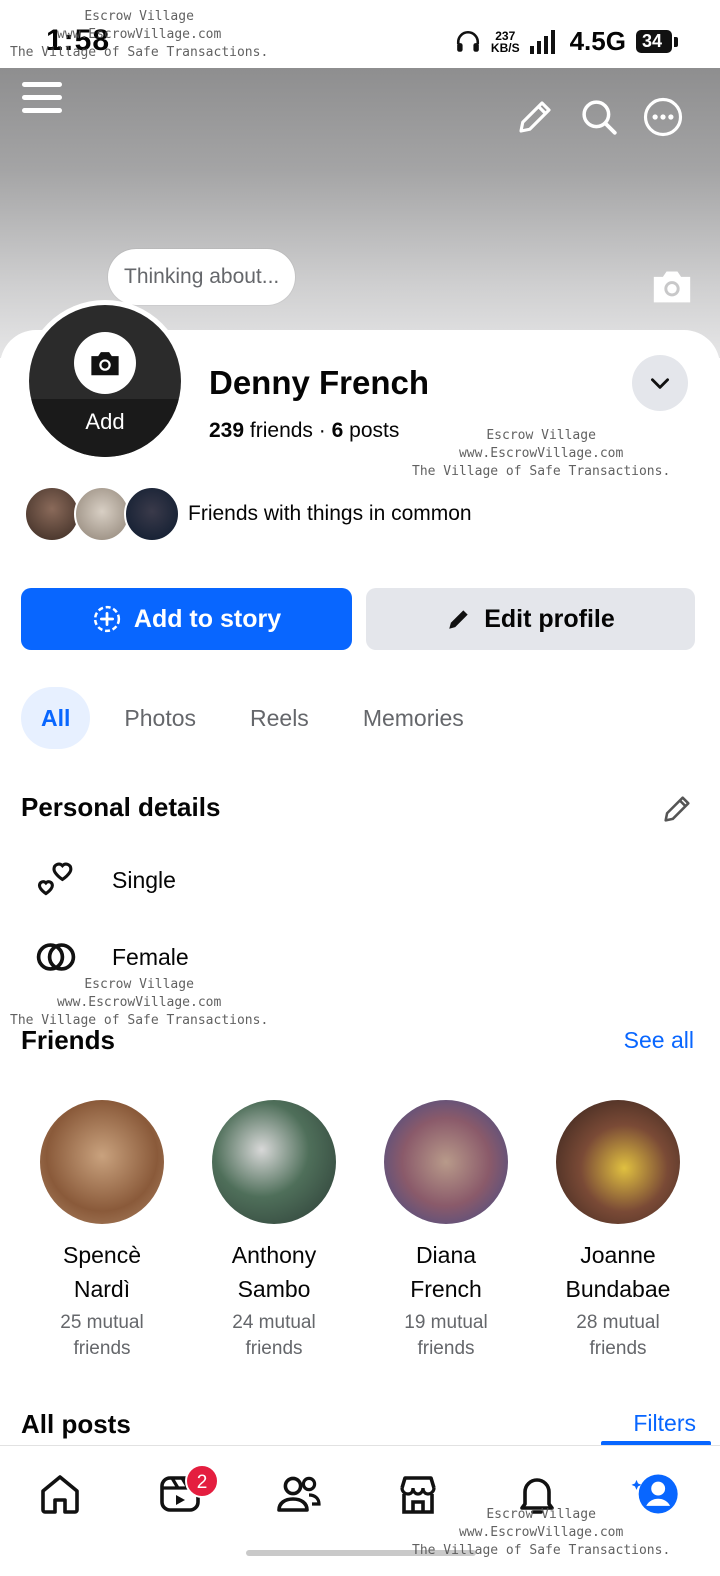 The width and height of the screenshot is (720, 1576). Describe the element at coordinates (657, 41) in the screenshot. I see `battery-icon: 34` at that location.